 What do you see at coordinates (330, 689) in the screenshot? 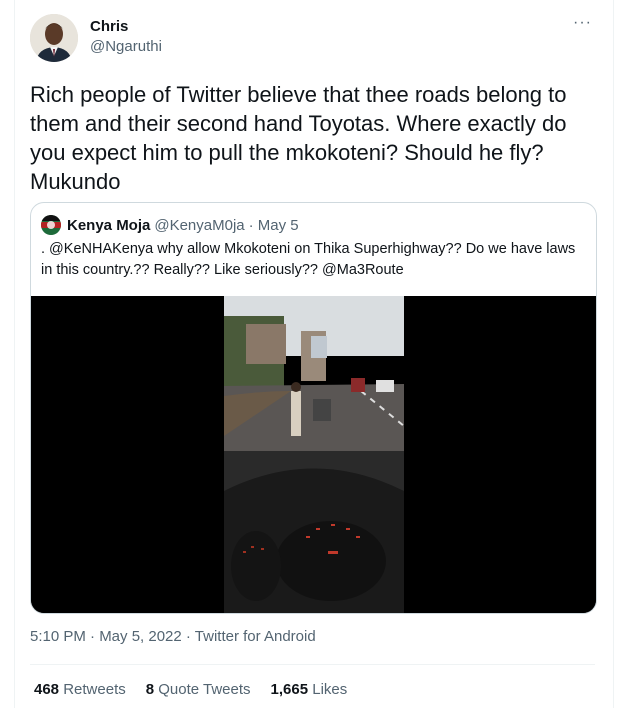
I see `likes-label: Likes` at bounding box center [330, 689].